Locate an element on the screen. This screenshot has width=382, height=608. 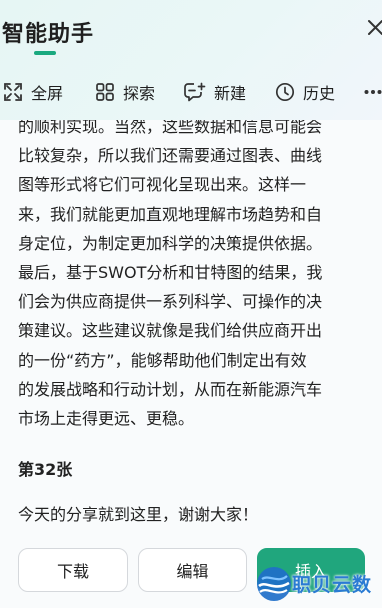
toolbar: 全屏 探索 新建 历史 is located at coordinates (191, 92).